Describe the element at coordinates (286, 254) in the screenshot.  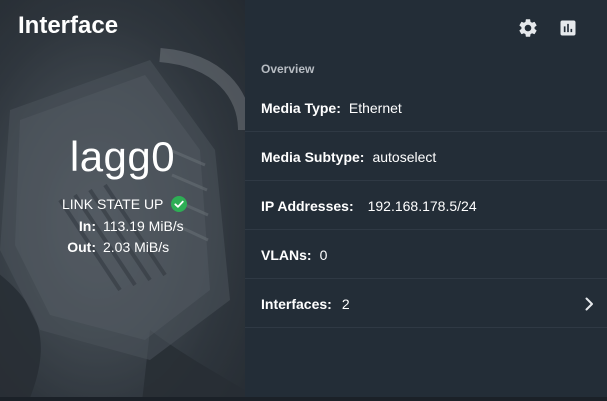
I see `vlans-label: VLANs:` at that location.